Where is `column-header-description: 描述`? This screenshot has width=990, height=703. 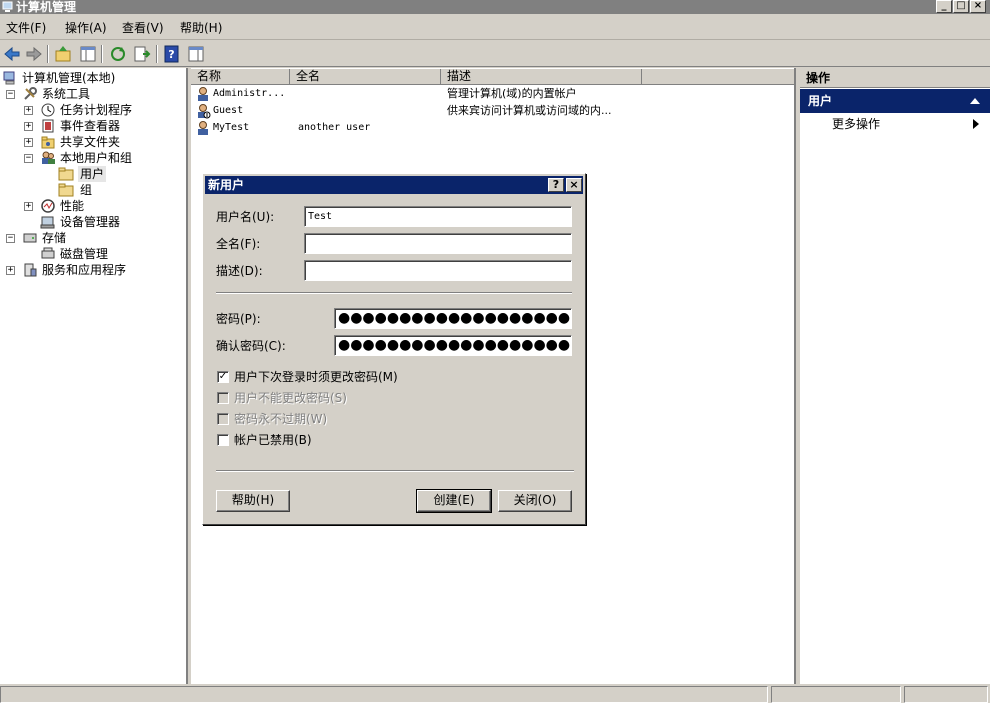 column-header-description: 描述 is located at coordinates (541, 77).